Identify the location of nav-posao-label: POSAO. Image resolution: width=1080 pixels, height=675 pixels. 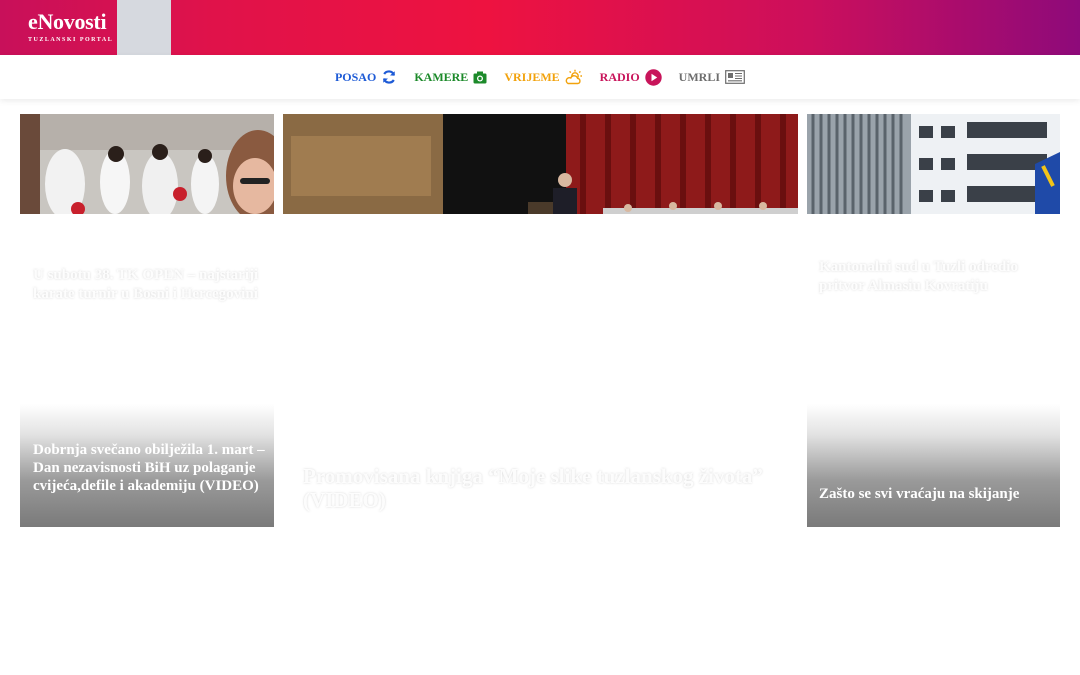
(355, 76).